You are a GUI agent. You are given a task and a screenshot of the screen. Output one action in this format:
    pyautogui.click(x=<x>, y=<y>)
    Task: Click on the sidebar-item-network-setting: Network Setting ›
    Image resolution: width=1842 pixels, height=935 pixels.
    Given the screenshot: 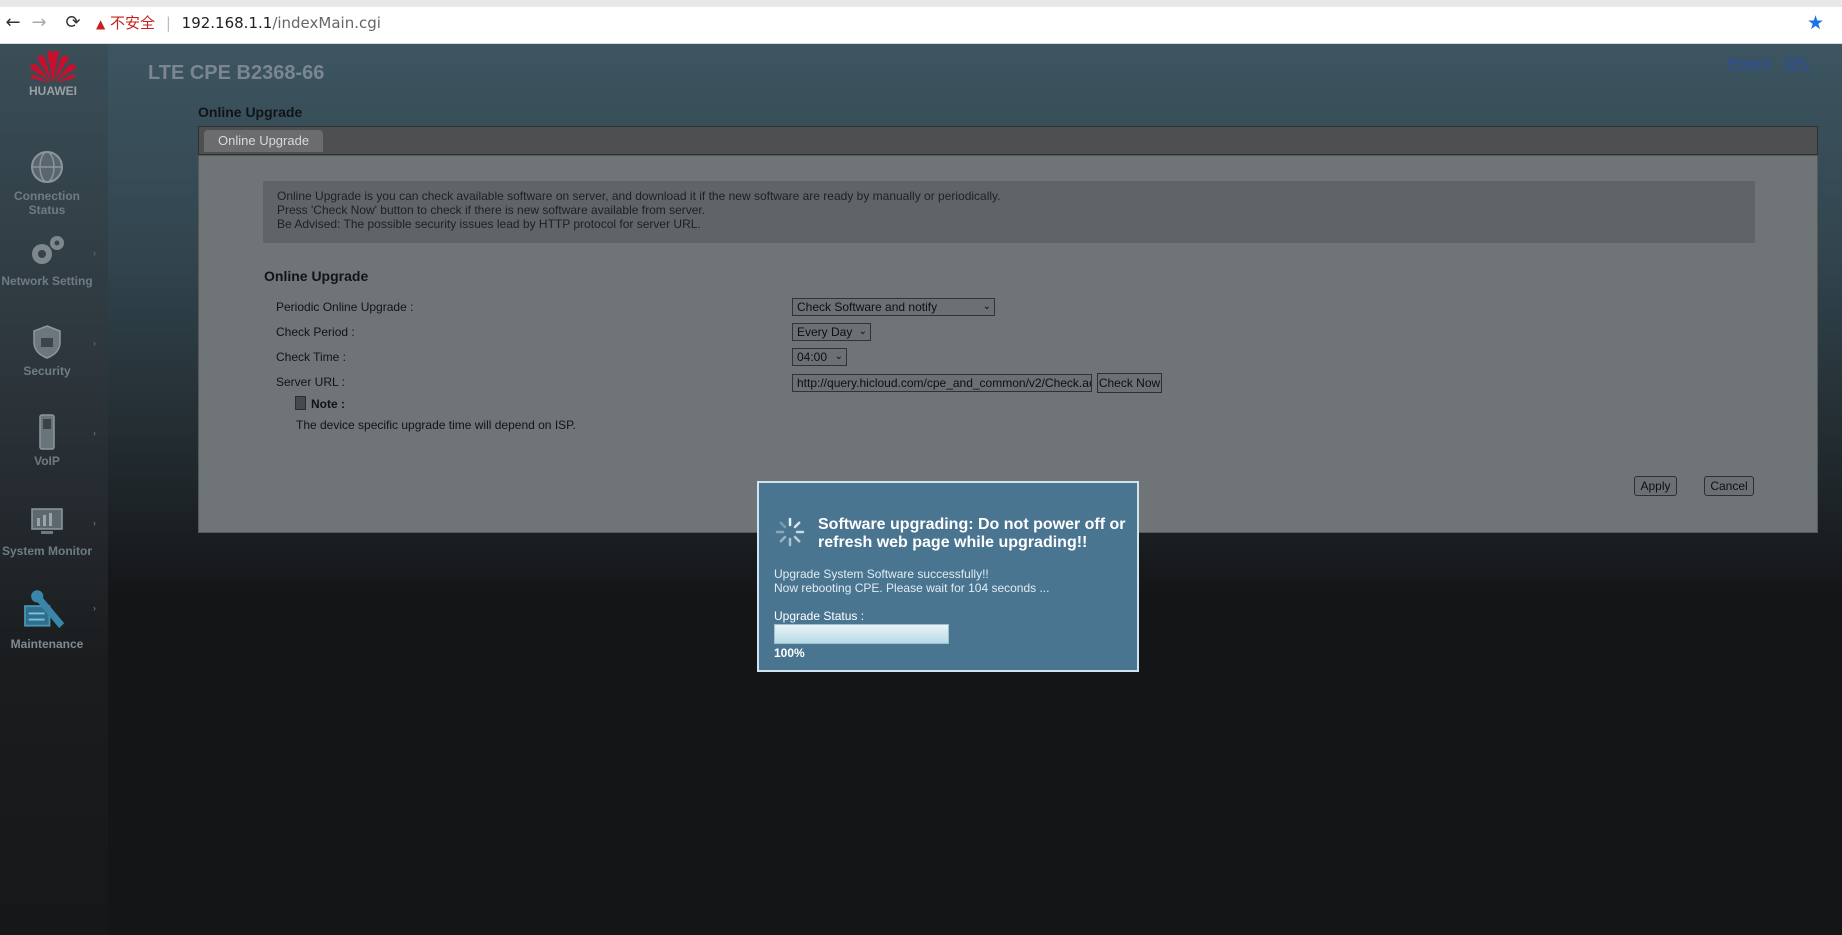 What is the action you would take?
    pyautogui.click(x=48, y=261)
    